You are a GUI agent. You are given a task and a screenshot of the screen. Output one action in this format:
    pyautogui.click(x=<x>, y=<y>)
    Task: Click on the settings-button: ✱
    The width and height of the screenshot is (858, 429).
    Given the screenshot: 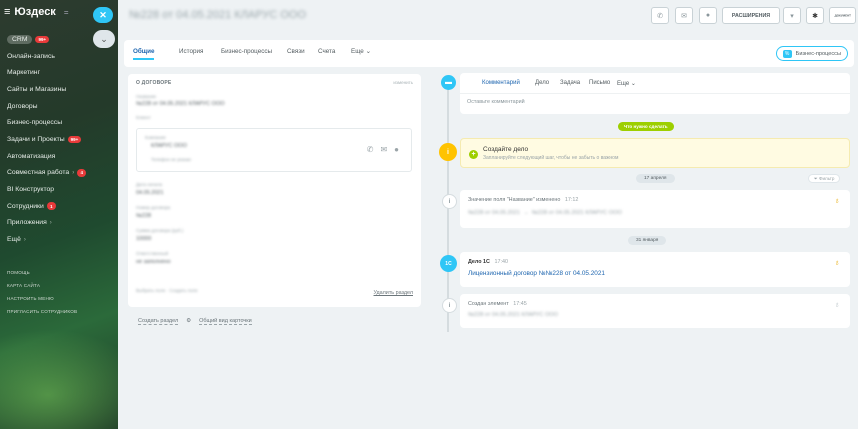 What is the action you would take?
    pyautogui.click(x=815, y=15)
    